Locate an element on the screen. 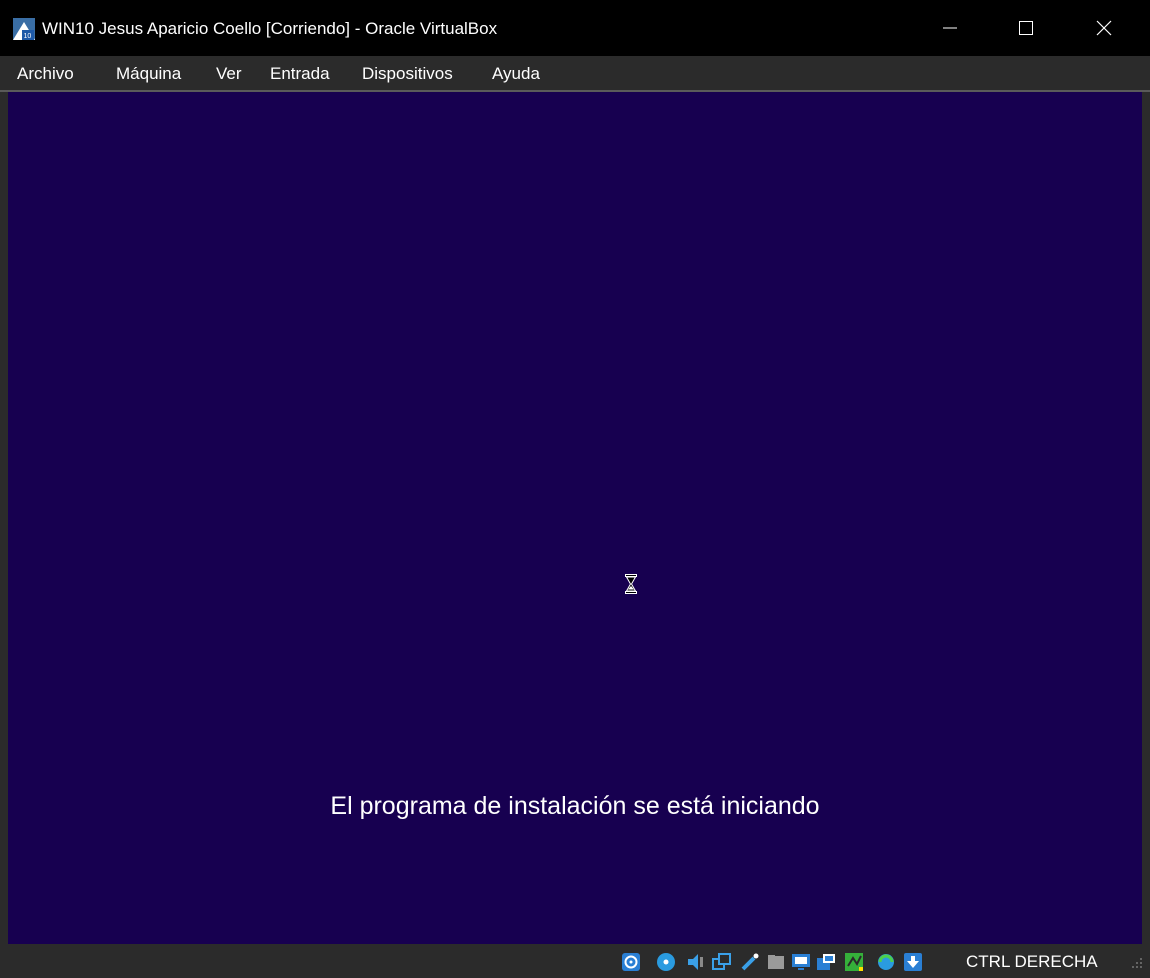  optical-drive-icon is located at coordinates (666, 962).